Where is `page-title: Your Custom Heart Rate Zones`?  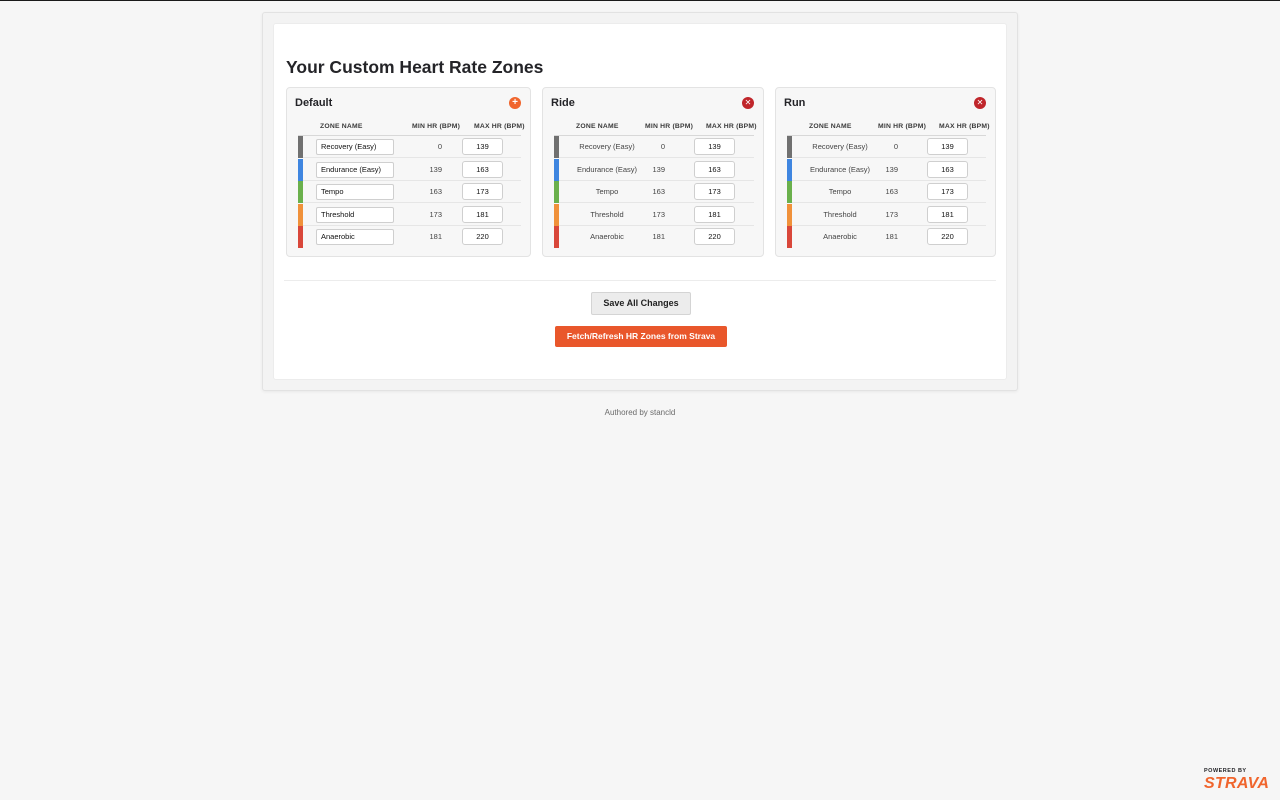 page-title: Your Custom Heart Rate Zones is located at coordinates (415, 67).